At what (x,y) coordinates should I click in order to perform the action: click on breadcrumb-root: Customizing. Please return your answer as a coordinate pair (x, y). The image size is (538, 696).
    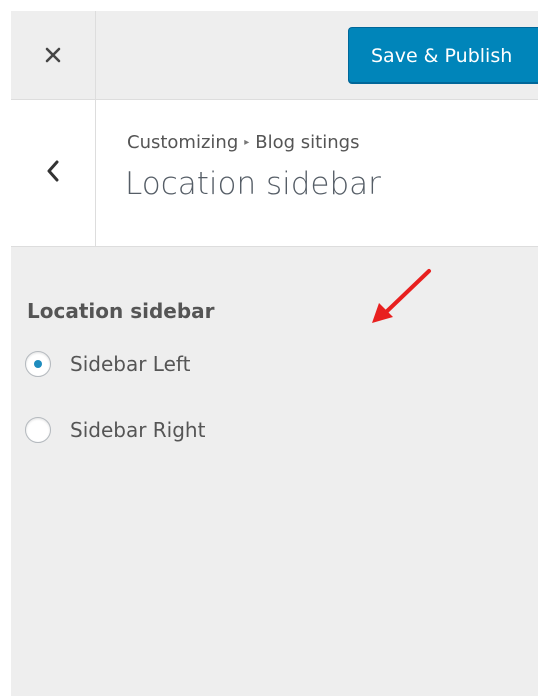
    Looking at the image, I should click on (183, 142).